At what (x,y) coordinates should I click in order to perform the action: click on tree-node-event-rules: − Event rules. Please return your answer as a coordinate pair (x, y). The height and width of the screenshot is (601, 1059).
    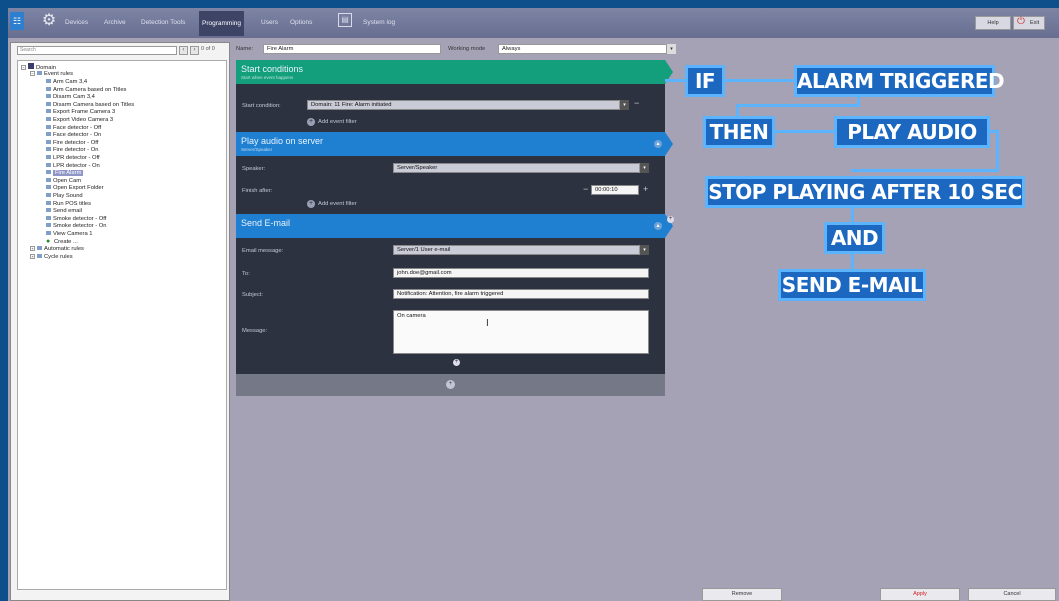
    Looking at the image, I should click on (51, 74).